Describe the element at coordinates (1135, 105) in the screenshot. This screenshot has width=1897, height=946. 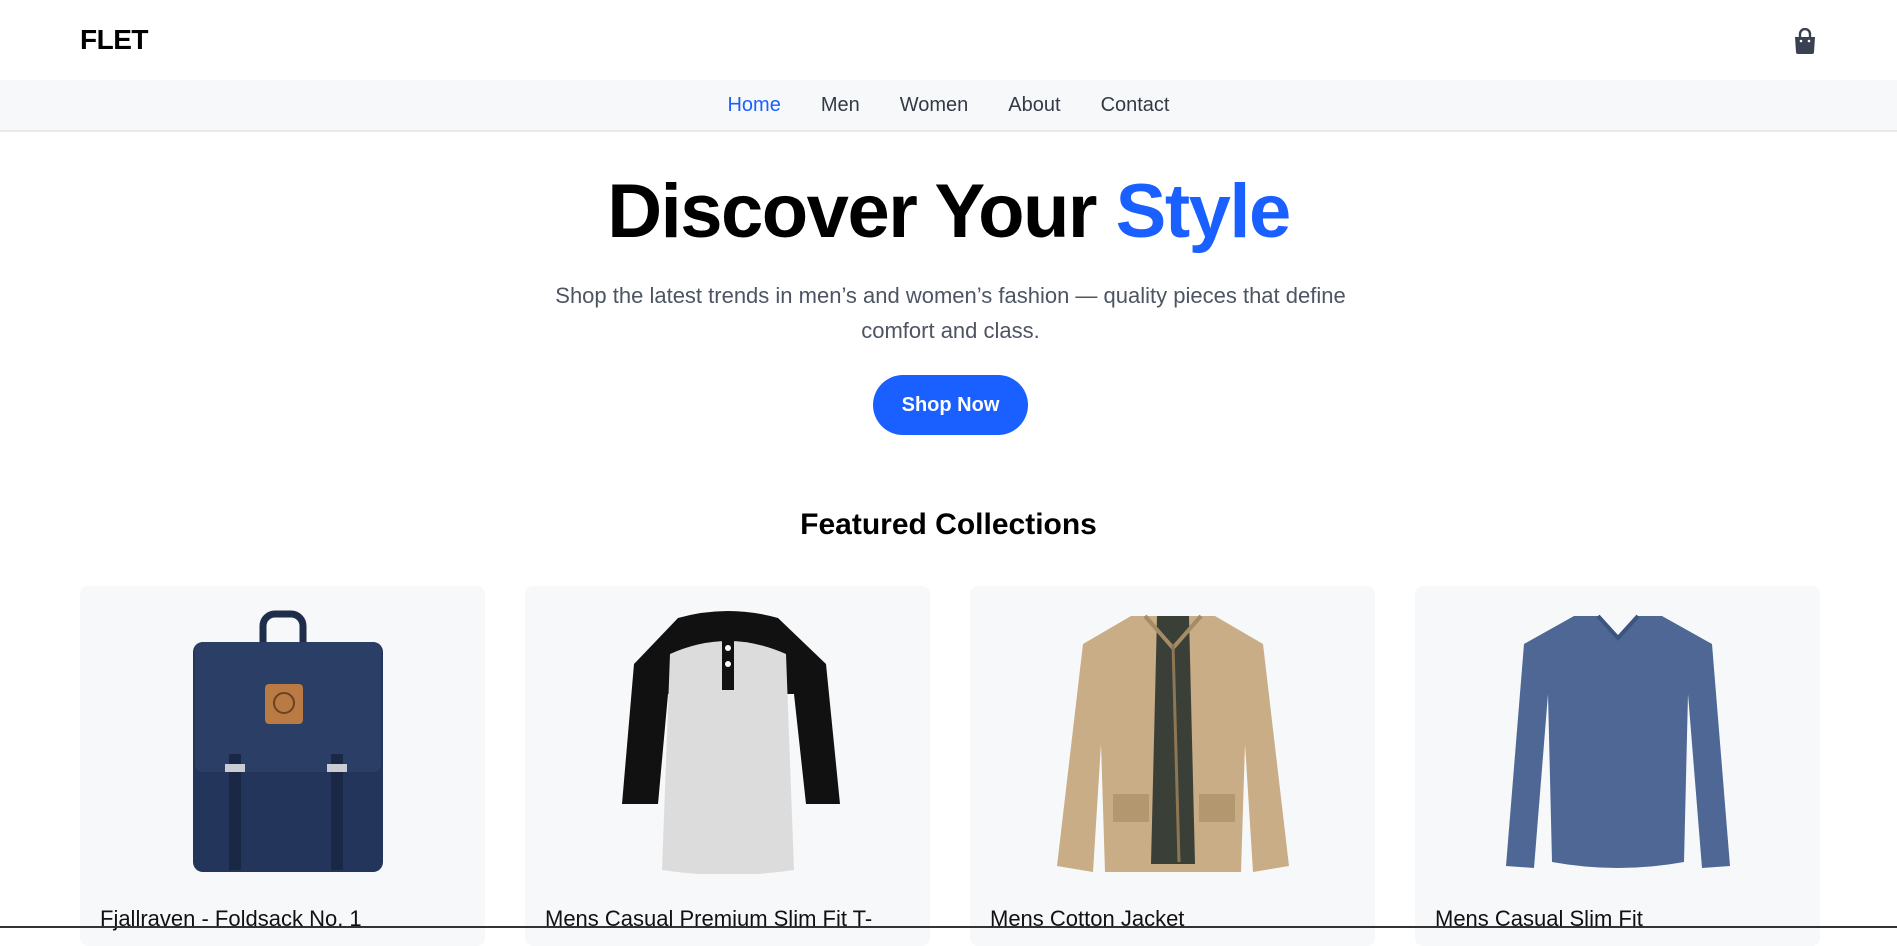
I see `nav-contact: Contact` at that location.